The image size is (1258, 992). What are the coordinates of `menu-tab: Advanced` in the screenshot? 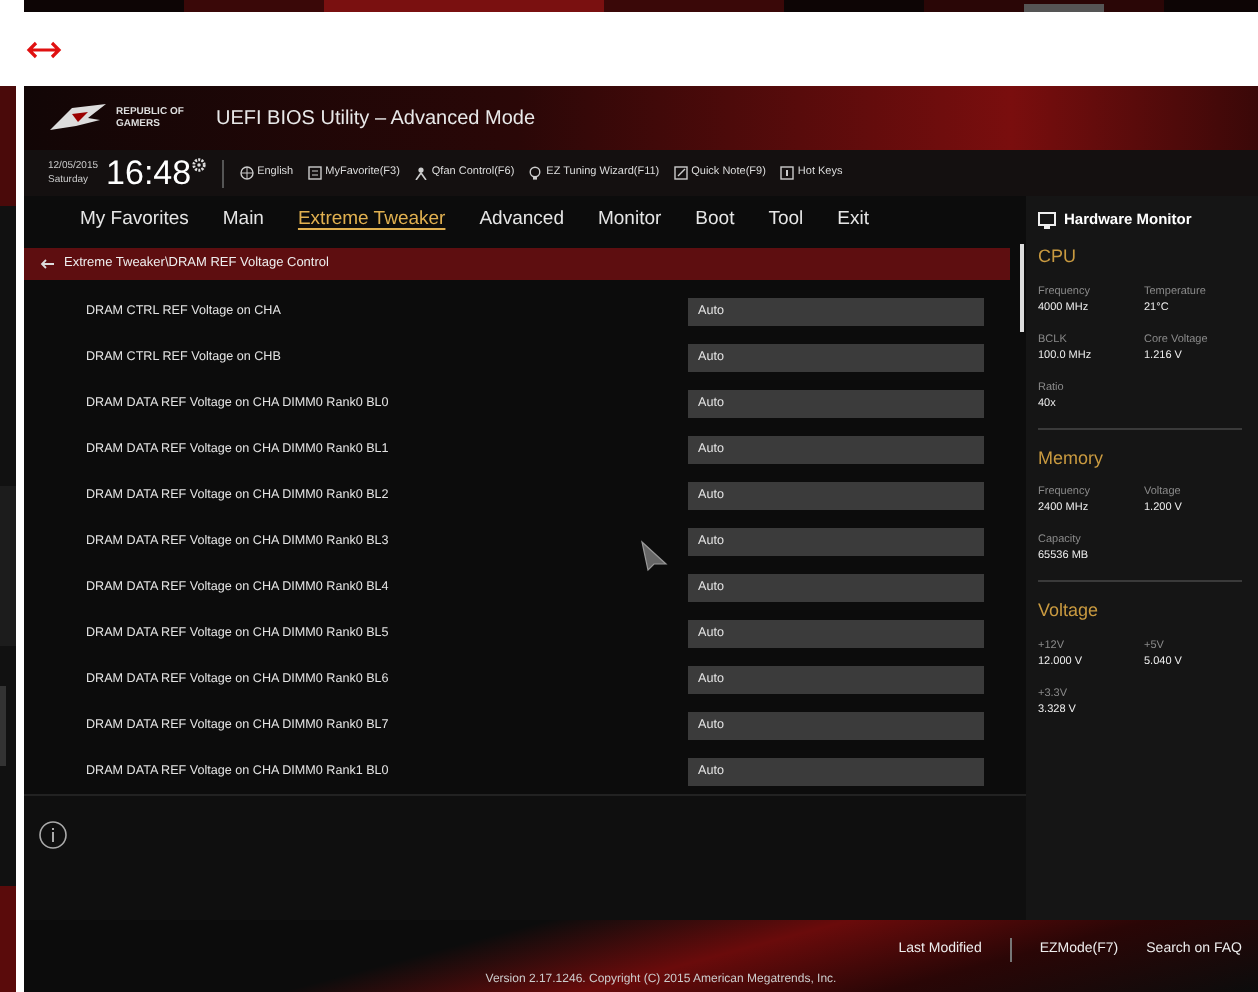 It's located at (521, 220).